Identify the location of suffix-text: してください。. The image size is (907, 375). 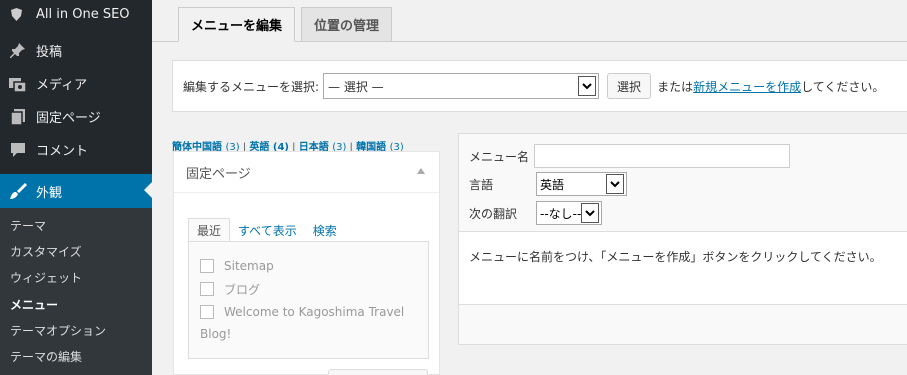
(843, 86).